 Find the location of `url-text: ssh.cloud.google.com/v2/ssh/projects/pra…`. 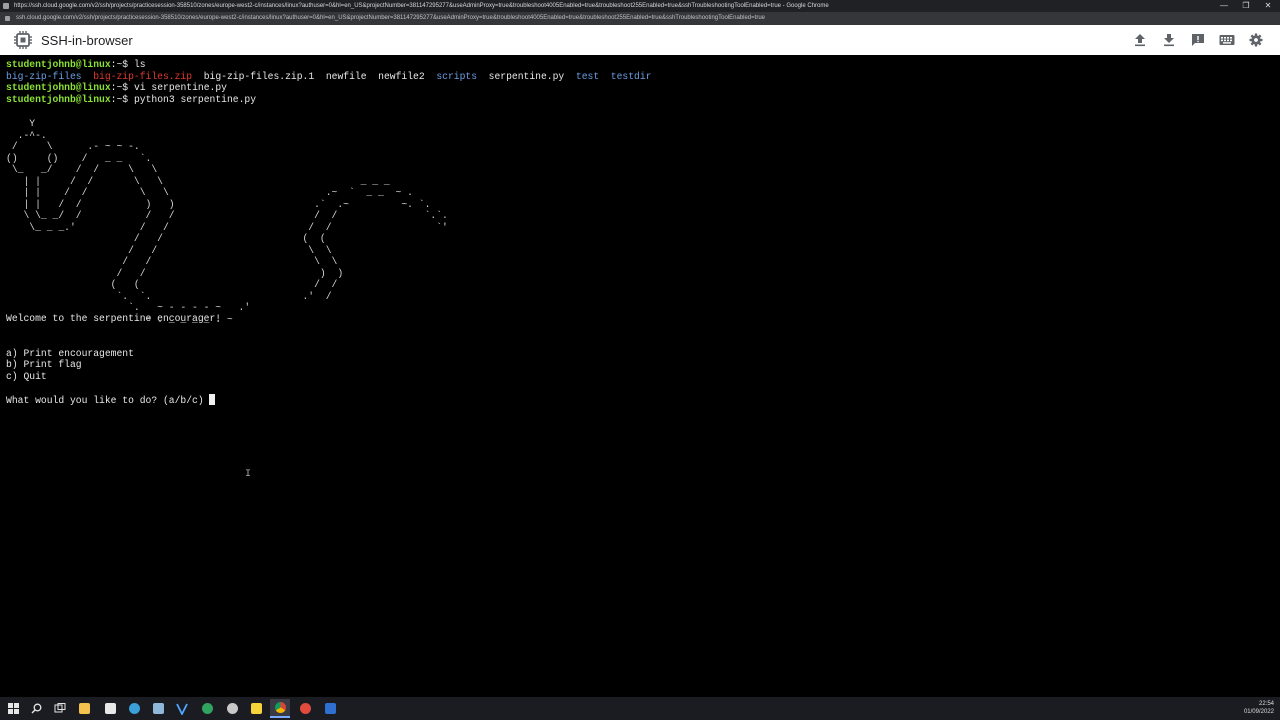

url-text: ssh.cloud.google.com/v2/ssh/projects/pra… is located at coordinates (390, 18).